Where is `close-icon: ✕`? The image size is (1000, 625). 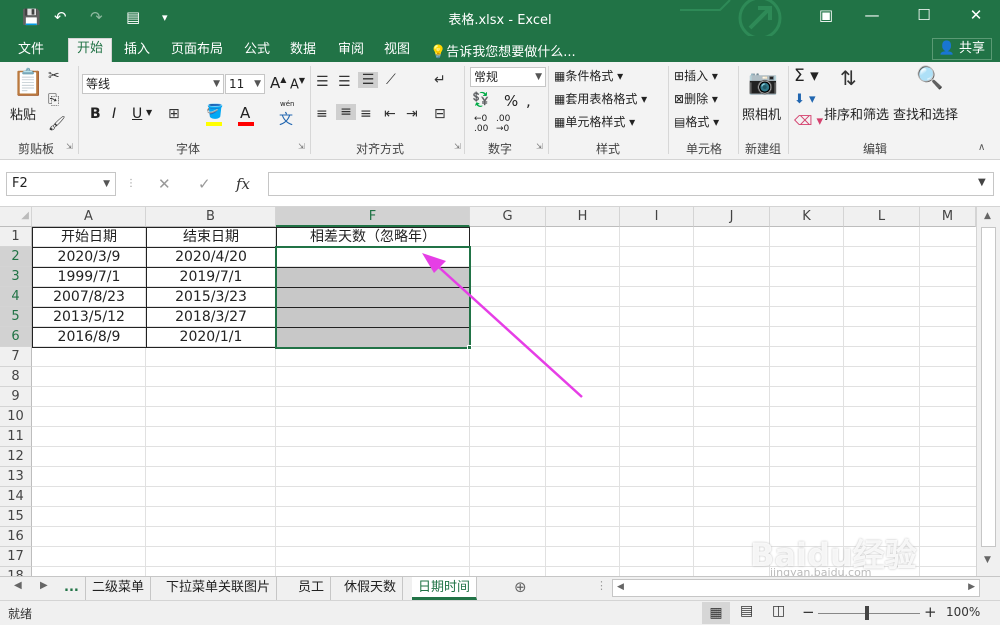
close-icon: ✕ is located at coordinates (976, 15).